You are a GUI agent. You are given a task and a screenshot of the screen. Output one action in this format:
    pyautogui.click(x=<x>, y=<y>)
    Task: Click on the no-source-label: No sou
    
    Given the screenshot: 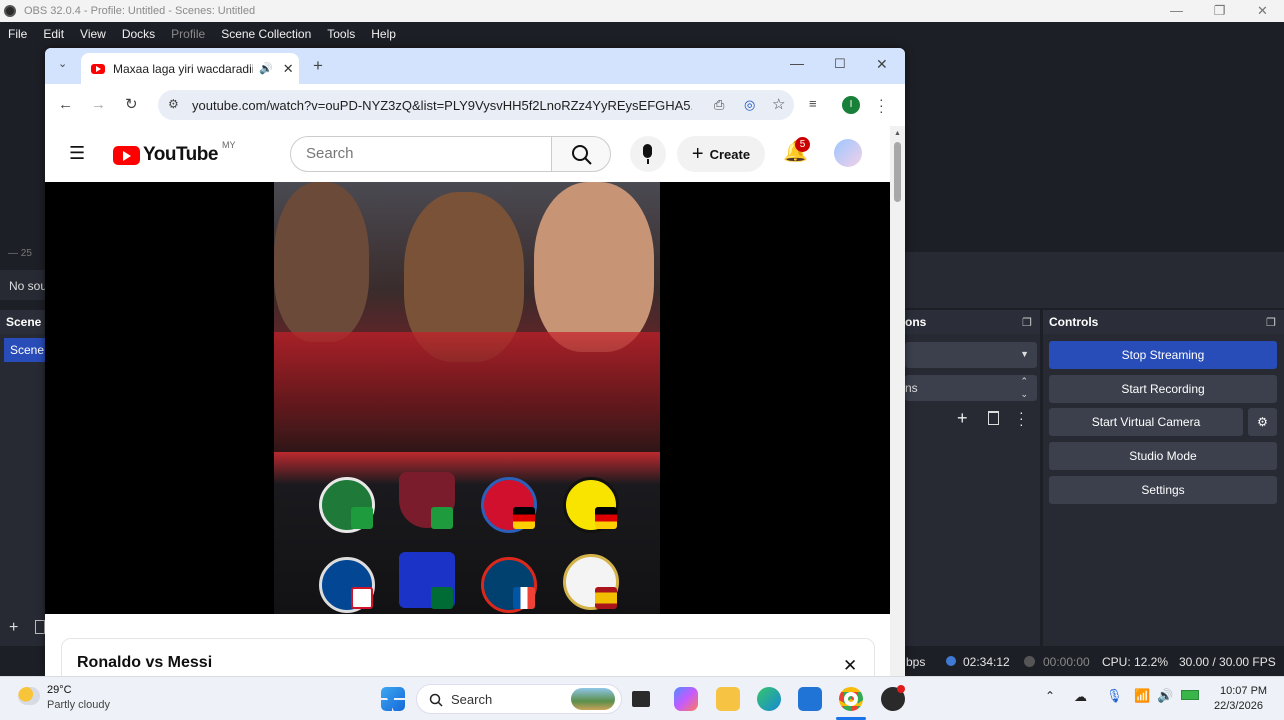 What is the action you would take?
    pyautogui.click(x=28, y=286)
    